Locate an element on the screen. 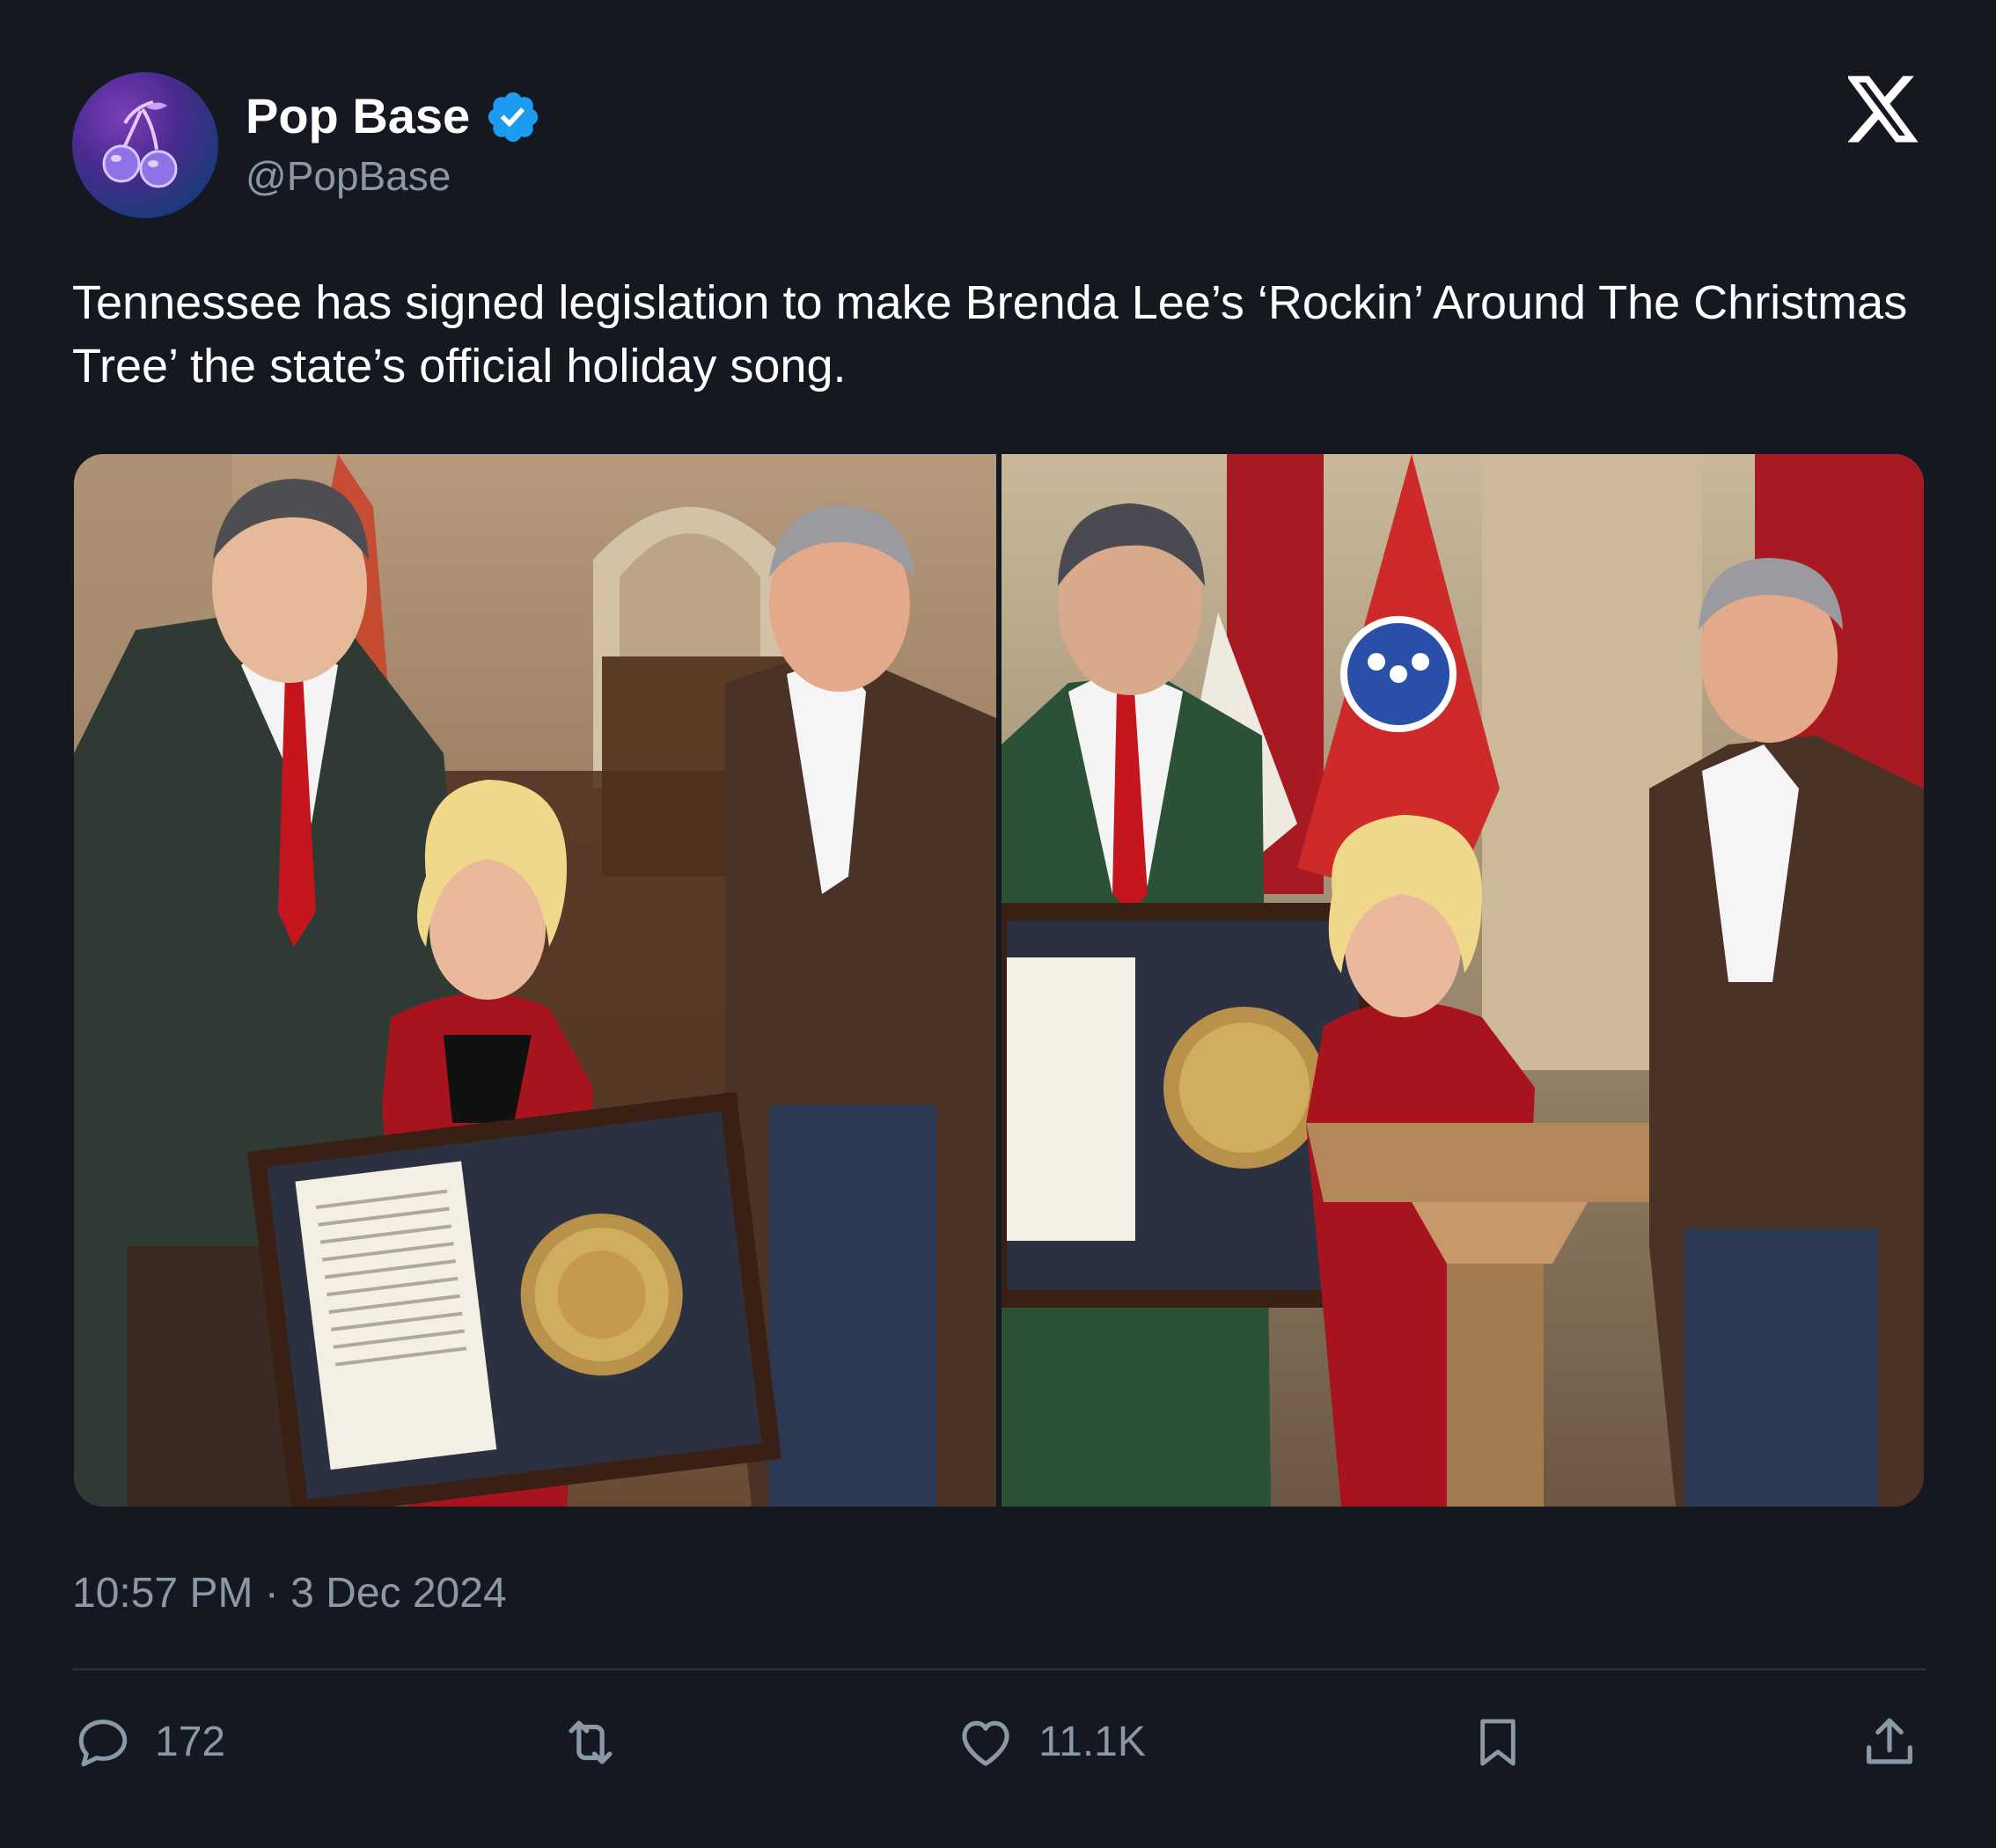  share-icon is located at coordinates (1889, 1741).